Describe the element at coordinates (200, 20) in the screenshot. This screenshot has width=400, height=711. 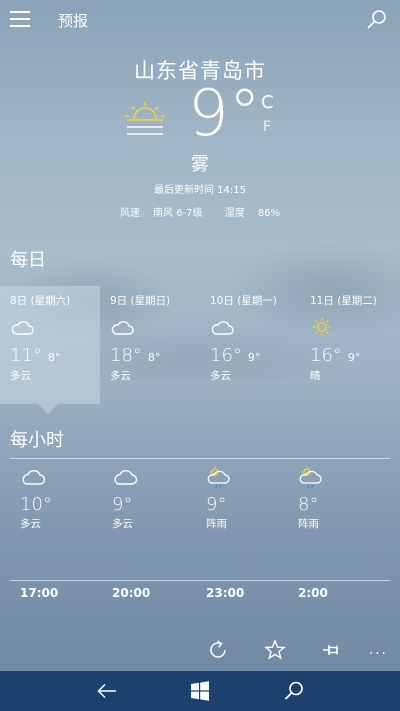
I see `top-bar: 预报` at that location.